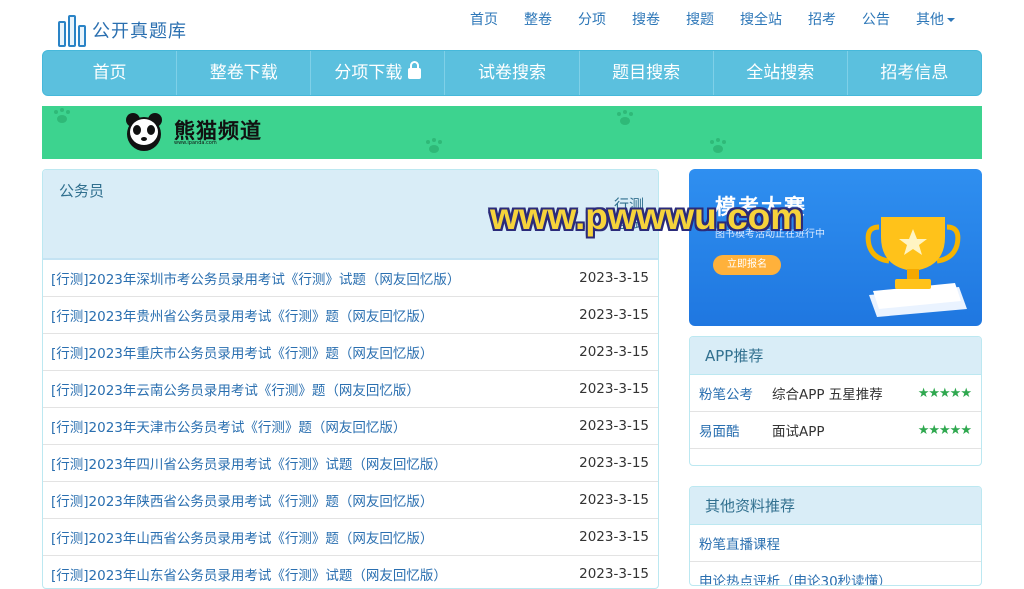 This screenshot has height=589, width=1024. What do you see at coordinates (144, 132) in the screenshot?
I see `panda-logo-icon` at bounding box center [144, 132].